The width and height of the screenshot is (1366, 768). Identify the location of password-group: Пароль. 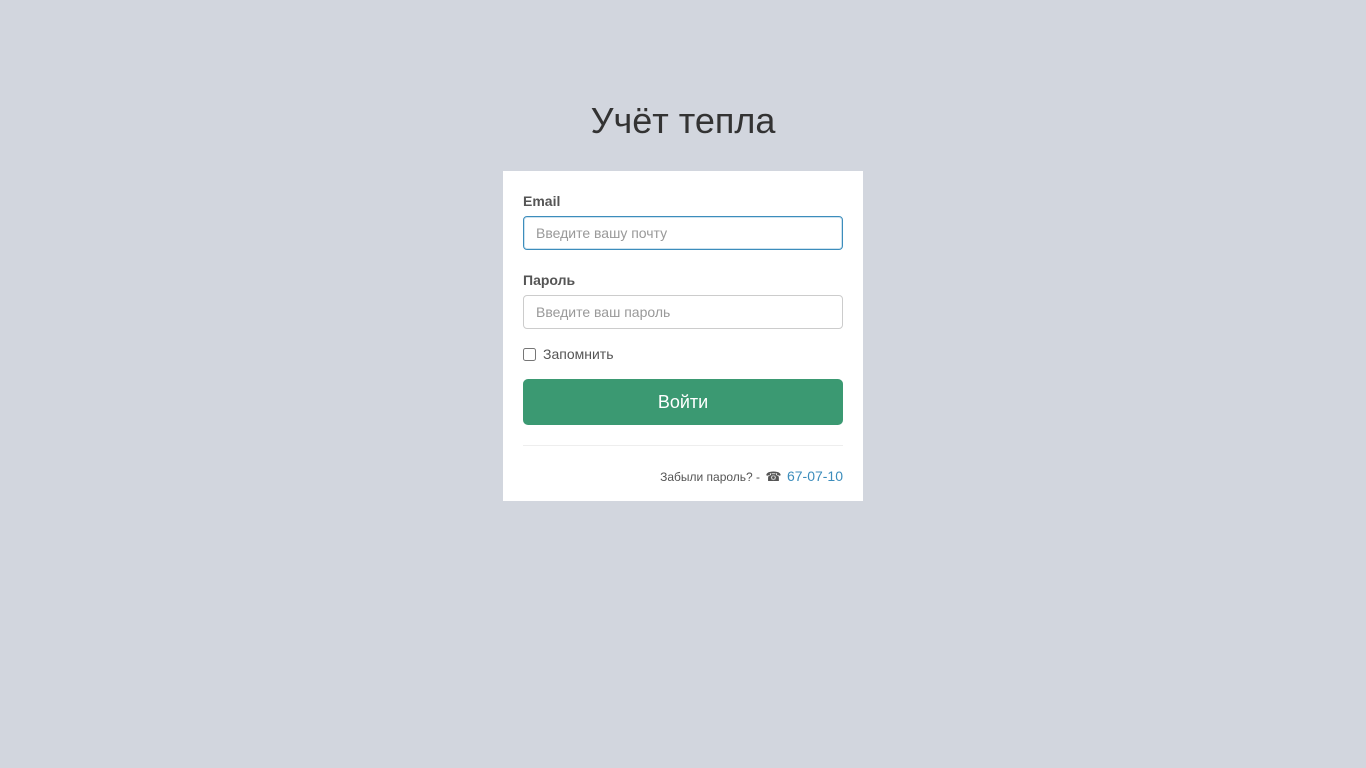
(683, 299).